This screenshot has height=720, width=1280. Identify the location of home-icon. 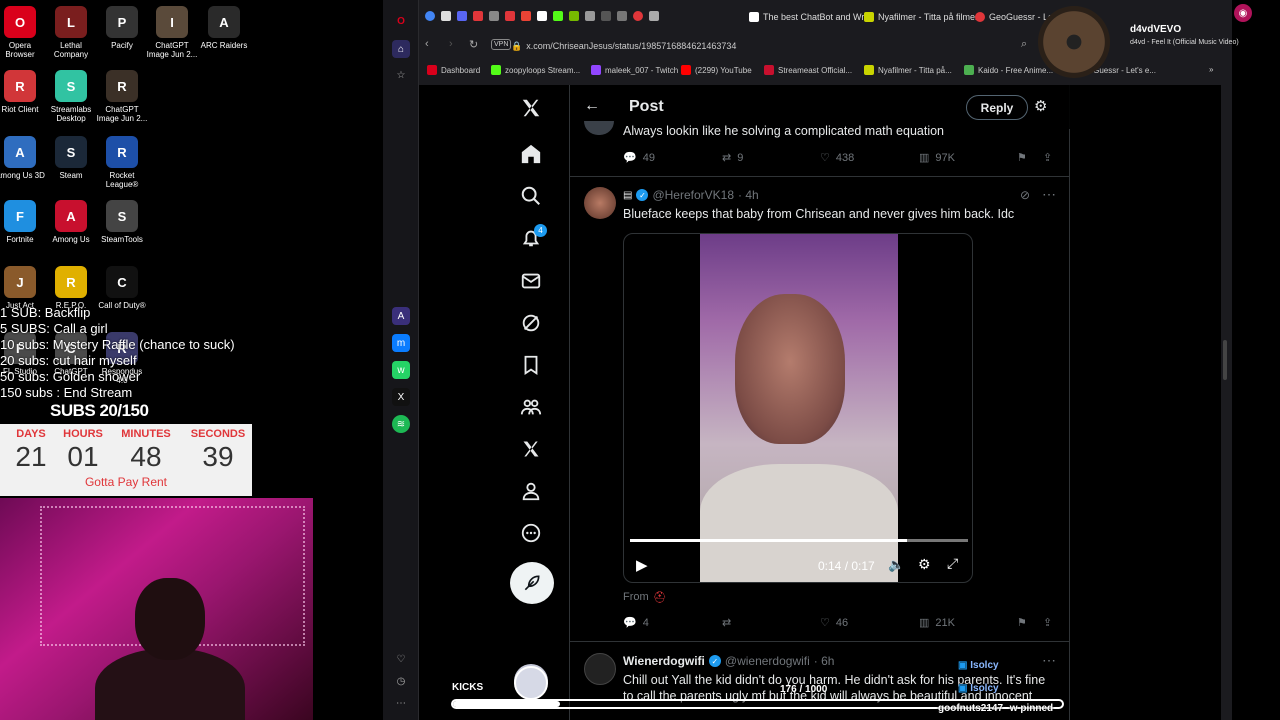
(531, 154).